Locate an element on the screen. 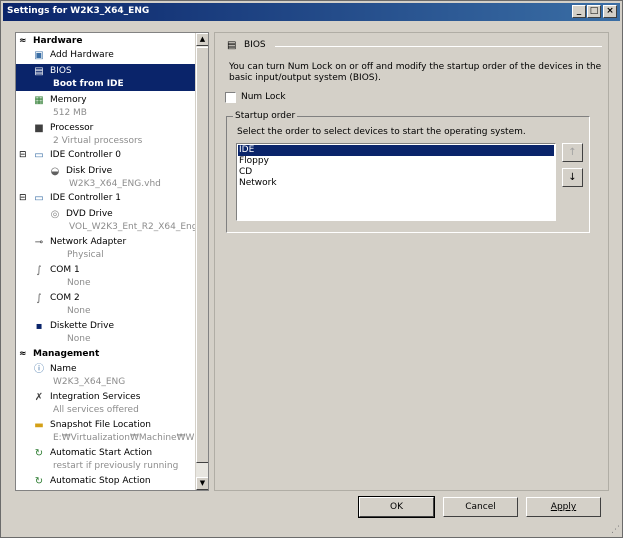 This screenshot has width=623, height=538. scroll-down-button: ▼ is located at coordinates (202, 483).